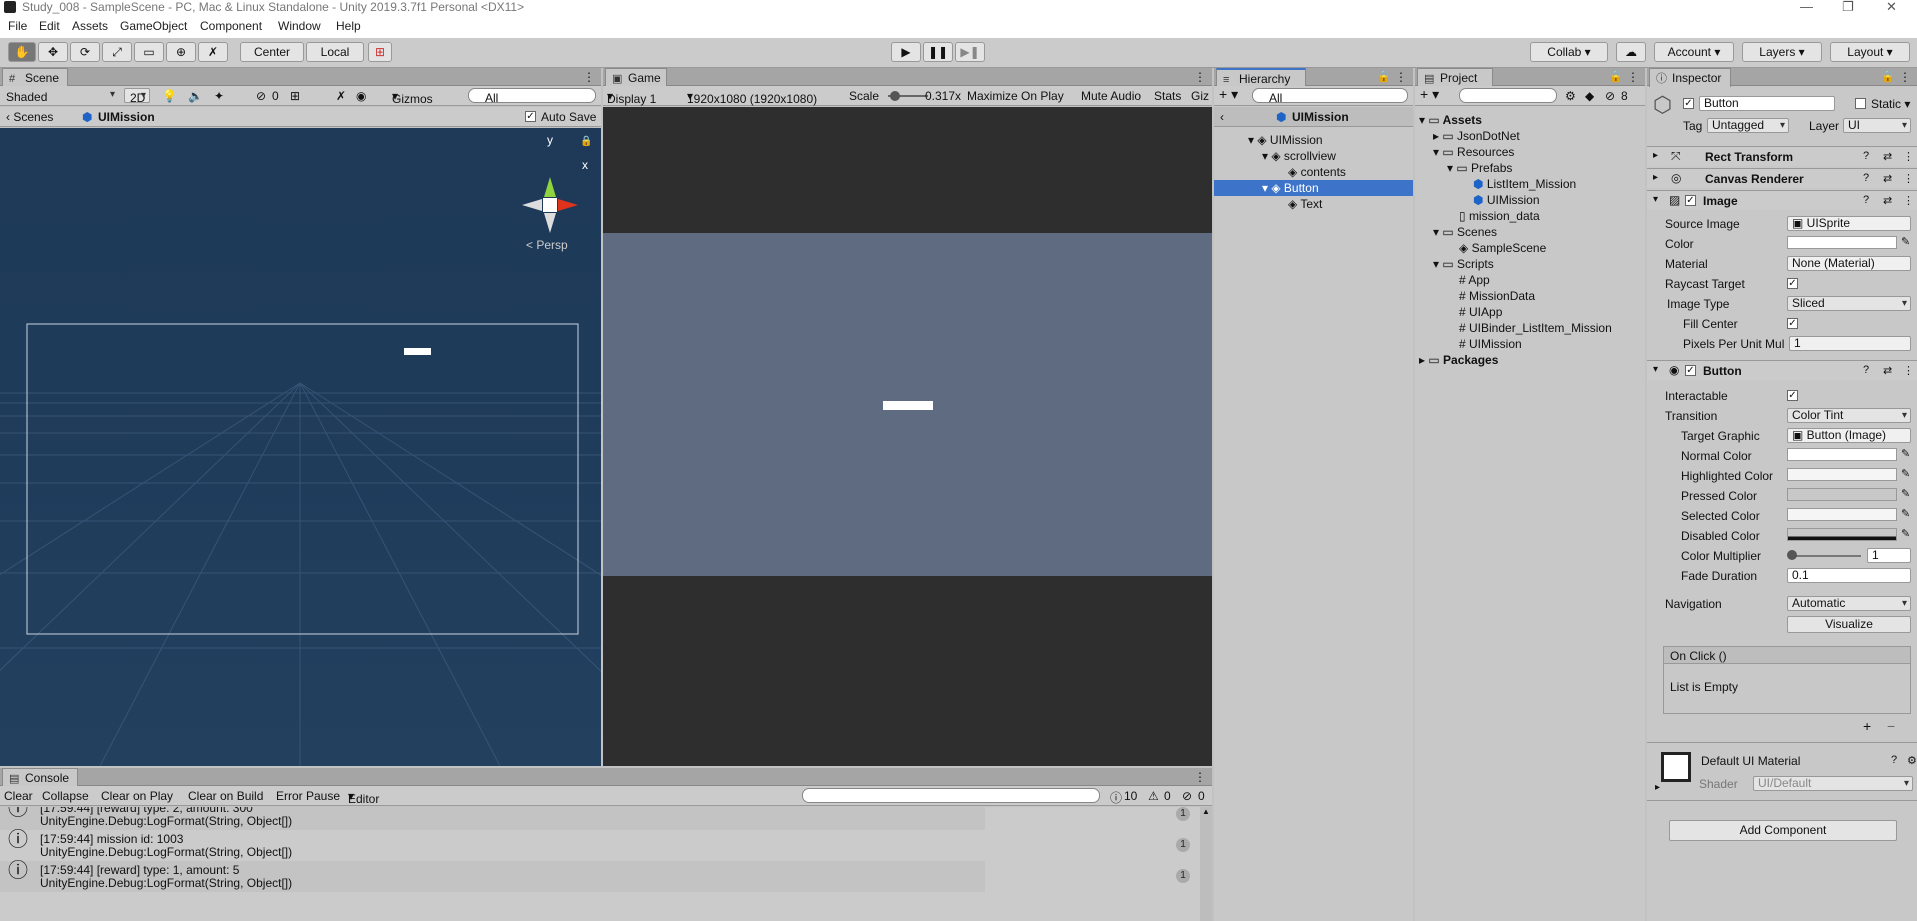  I want to click on tab-console: ▤ Console, so click(40, 777).